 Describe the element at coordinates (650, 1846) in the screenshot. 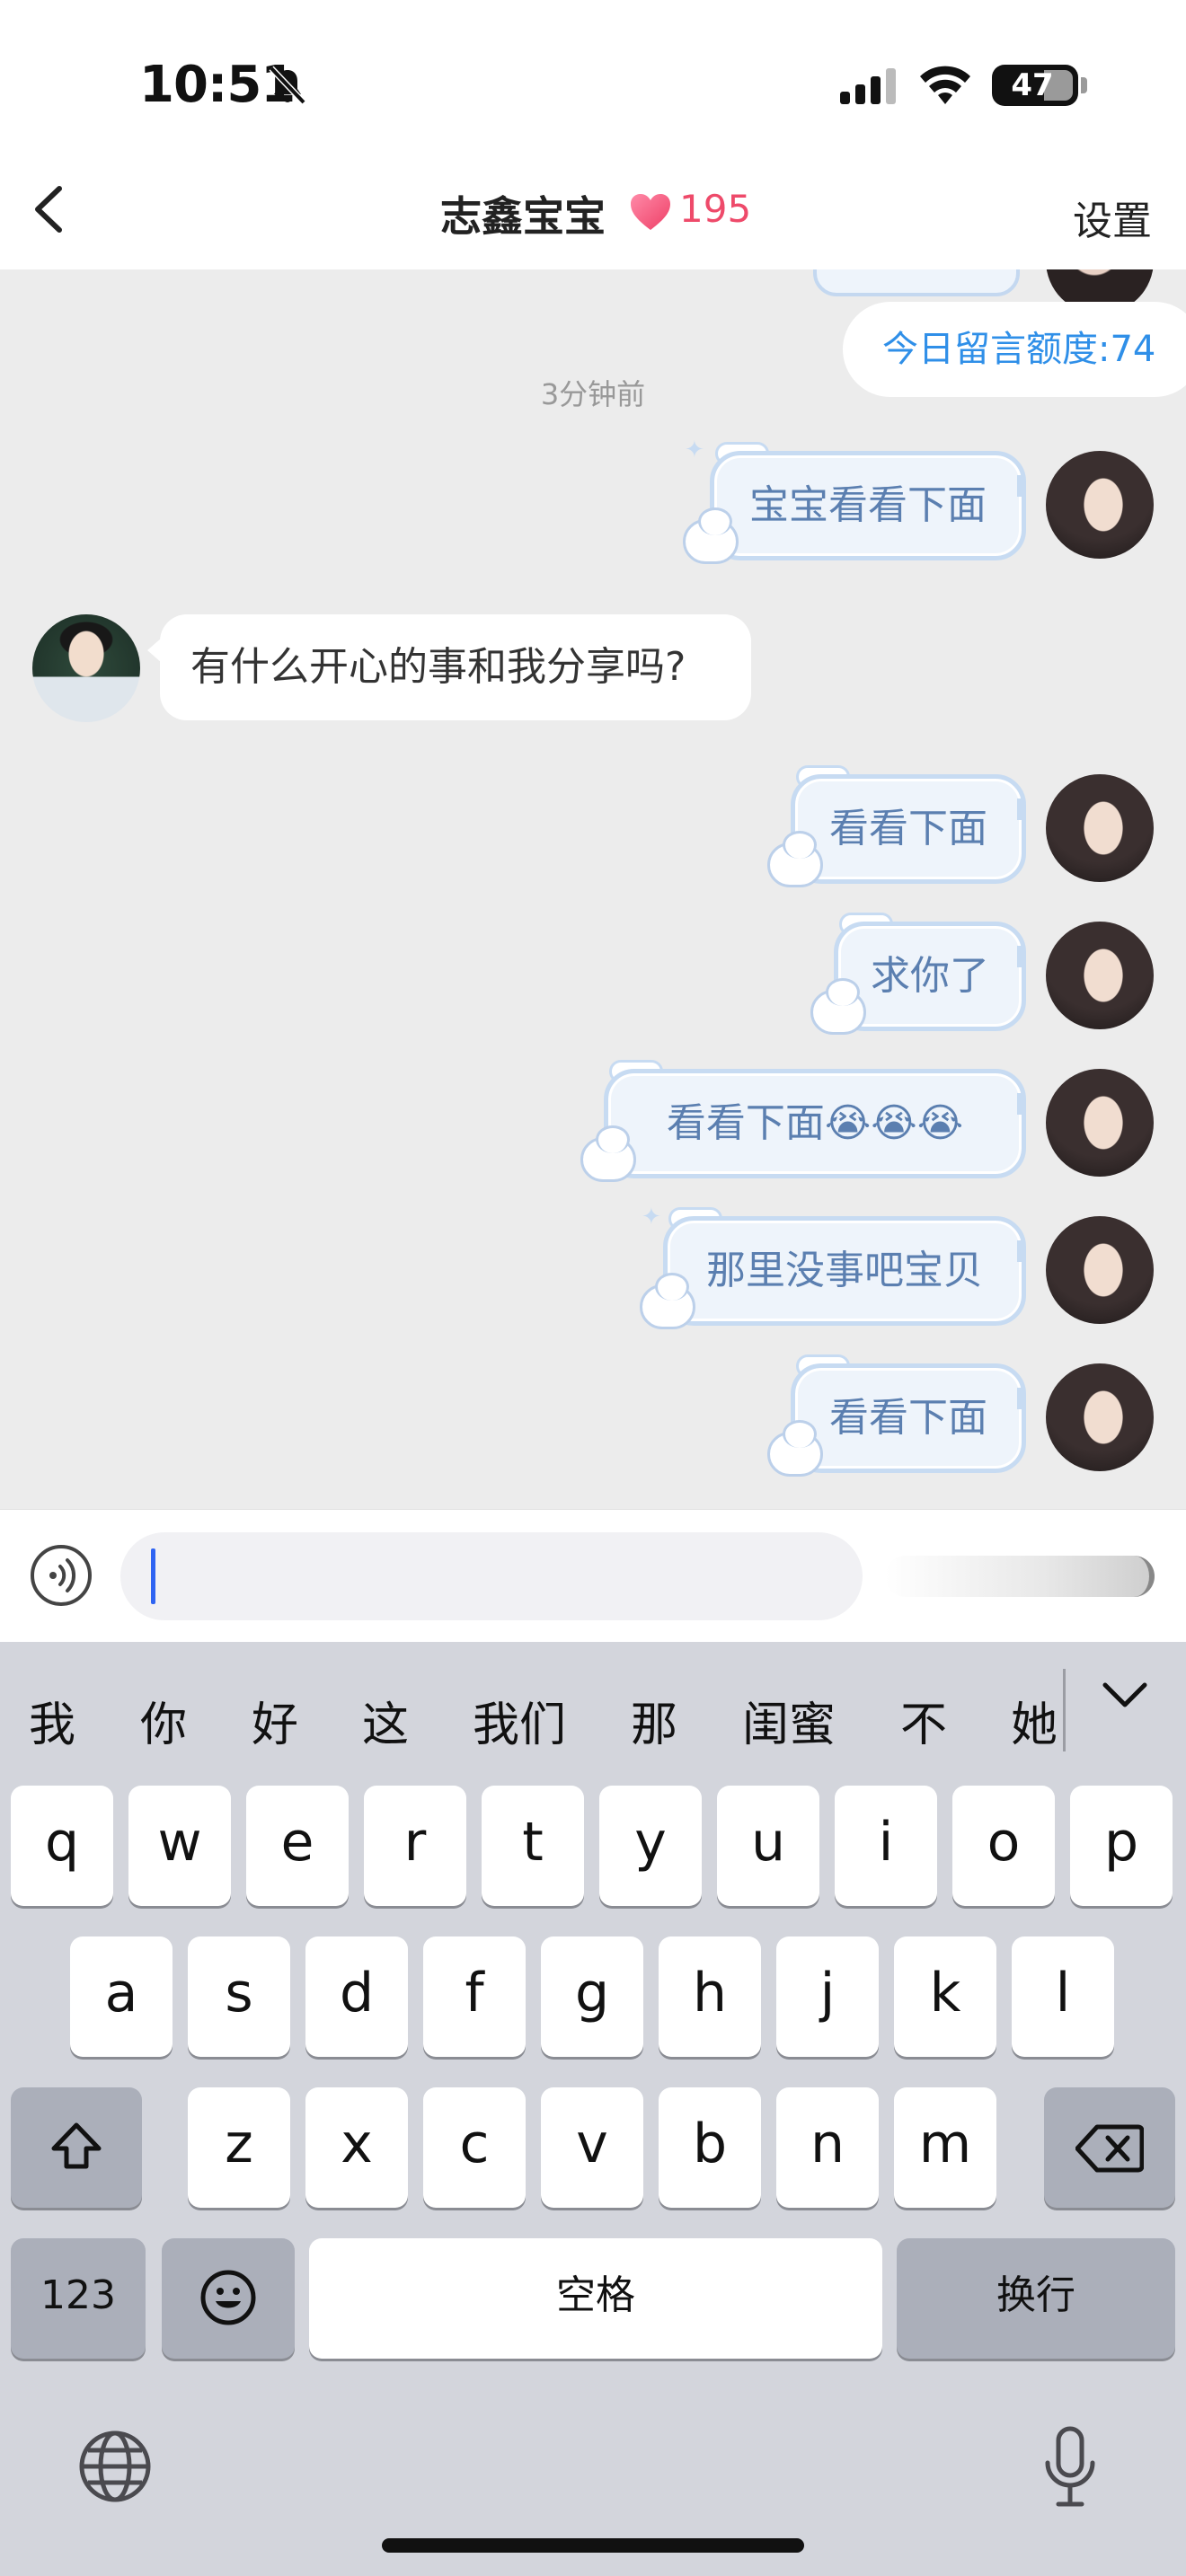

I see `key-letter: y` at that location.